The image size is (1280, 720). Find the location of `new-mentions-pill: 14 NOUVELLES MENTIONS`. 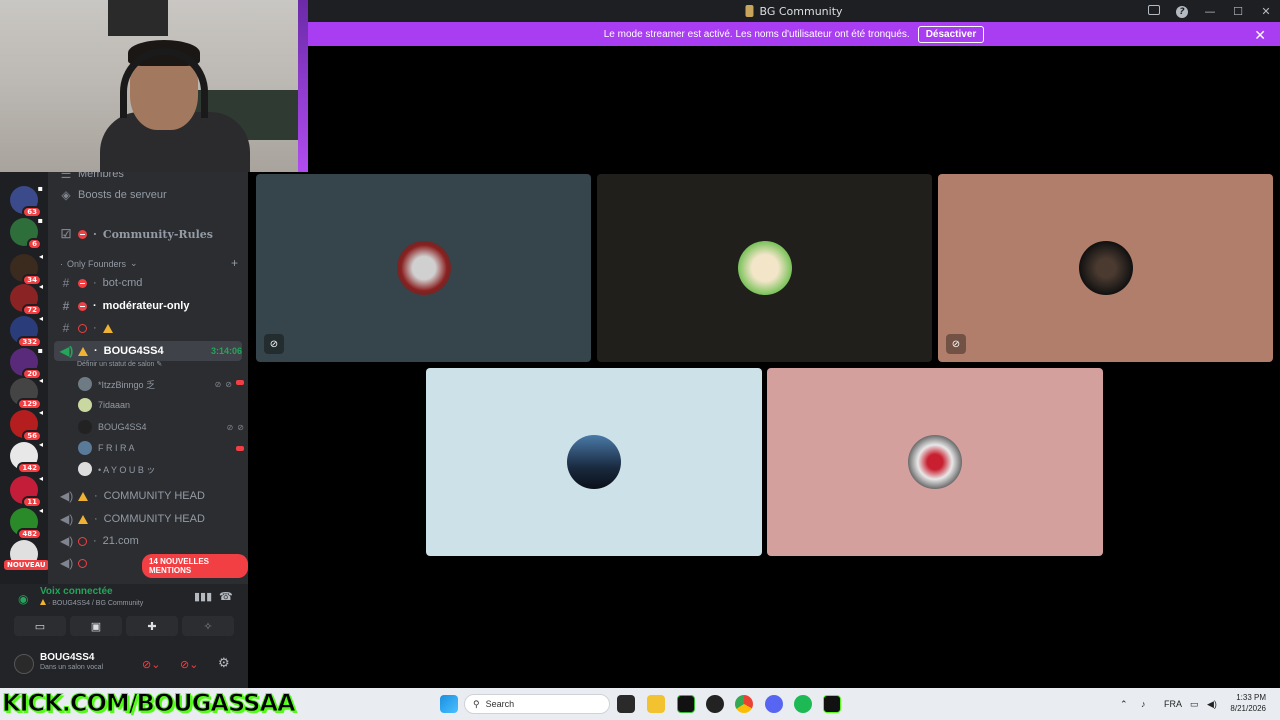

new-mentions-pill: 14 NOUVELLES MENTIONS is located at coordinates (195, 566).